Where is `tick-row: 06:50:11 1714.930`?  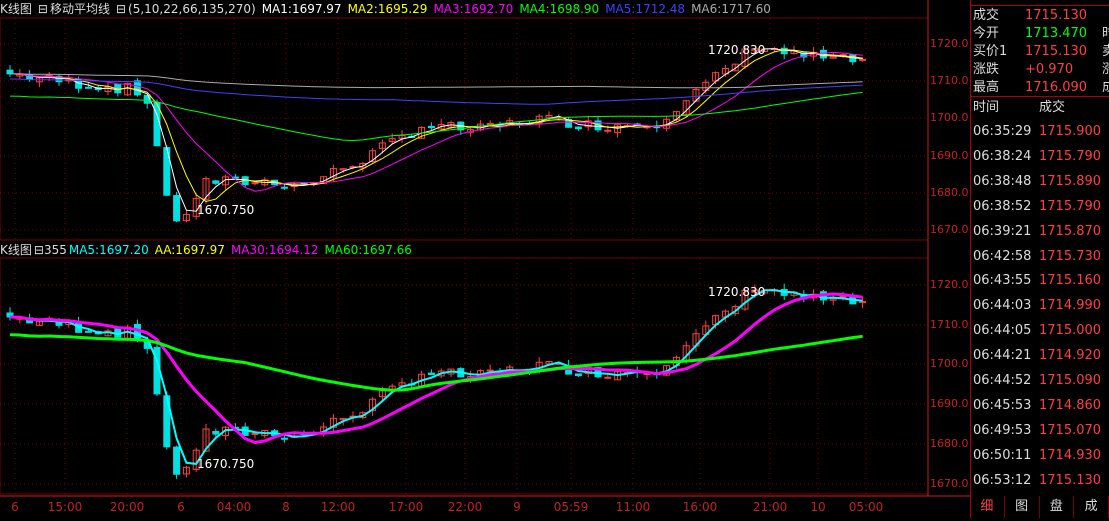 tick-row: 06:50:11 1714.930 is located at coordinates (1037, 456).